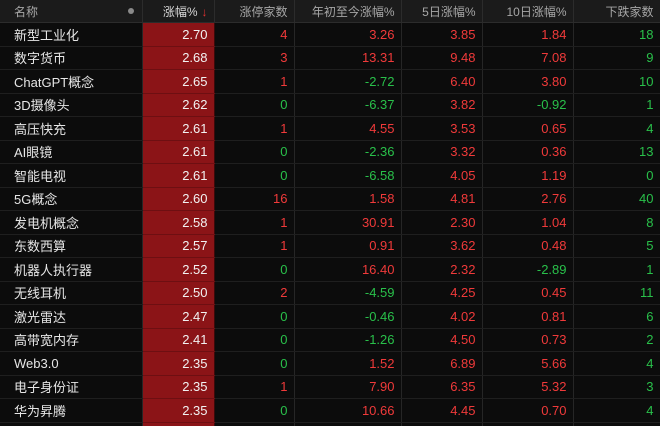  I want to click on cell-change: 2.70, so click(178, 34).